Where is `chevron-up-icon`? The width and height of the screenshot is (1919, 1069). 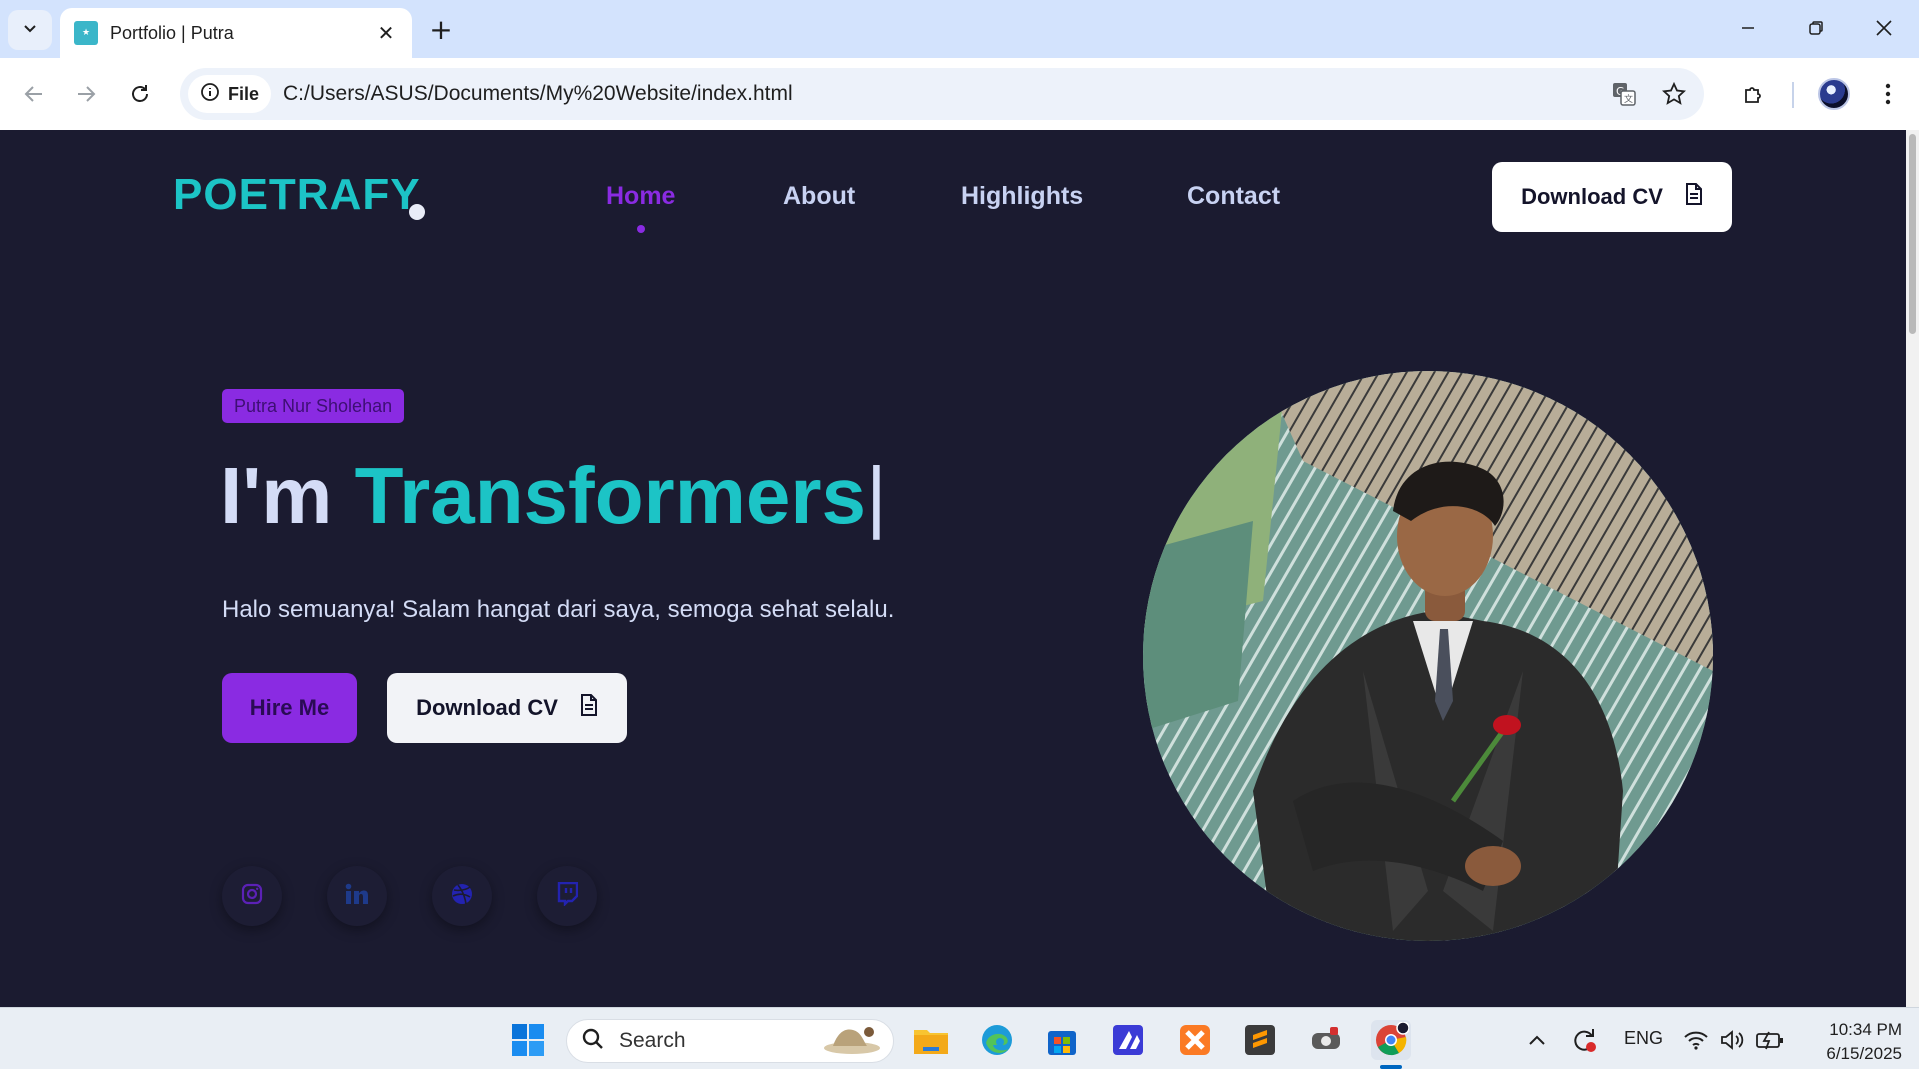 chevron-up-icon is located at coordinates (1537, 1040).